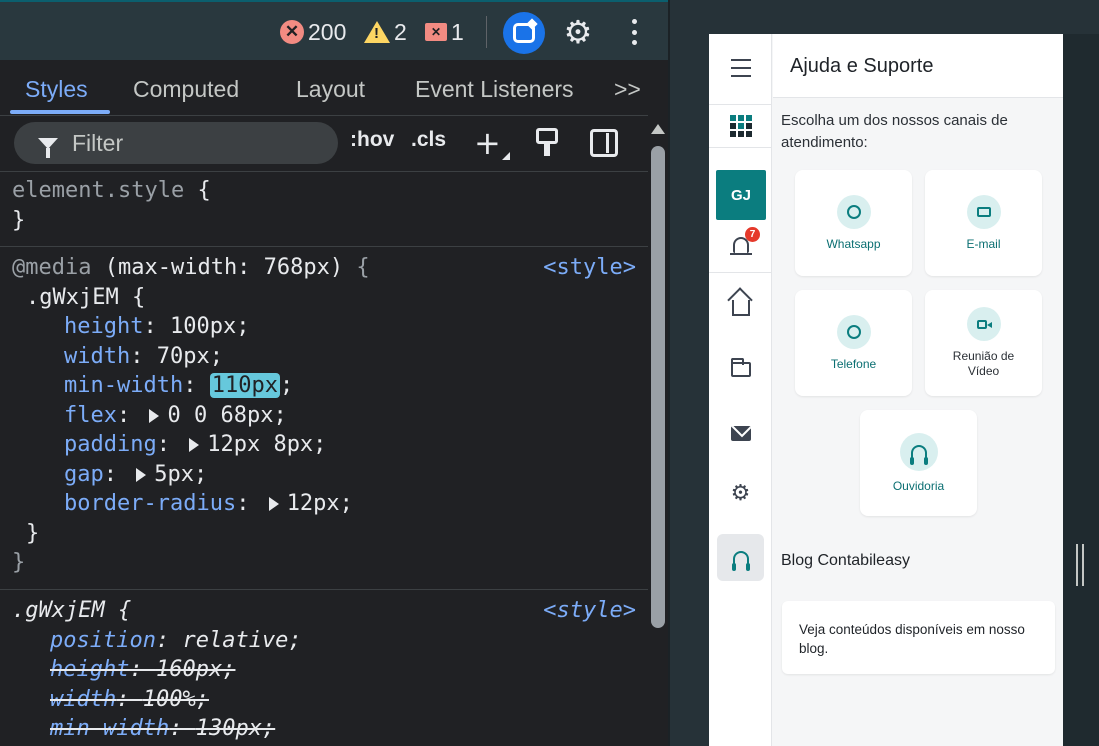 The width and height of the screenshot is (1099, 746). What do you see at coordinates (84, 474) in the screenshot?
I see `property-name: gap` at bounding box center [84, 474].